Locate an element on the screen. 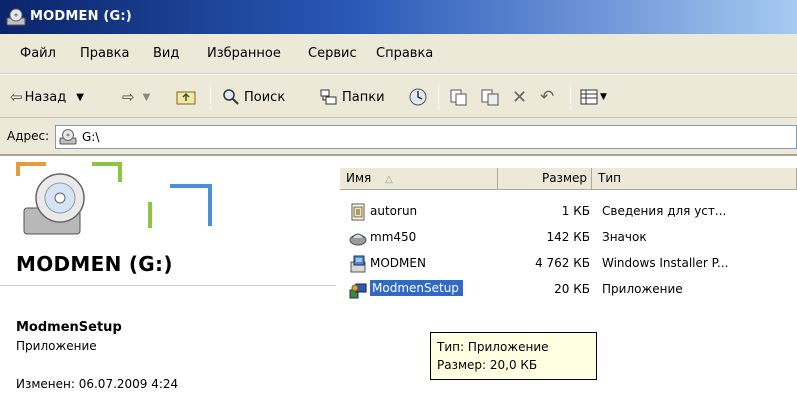 The height and width of the screenshot is (394, 797). file-name: autorun is located at coordinates (394, 211).